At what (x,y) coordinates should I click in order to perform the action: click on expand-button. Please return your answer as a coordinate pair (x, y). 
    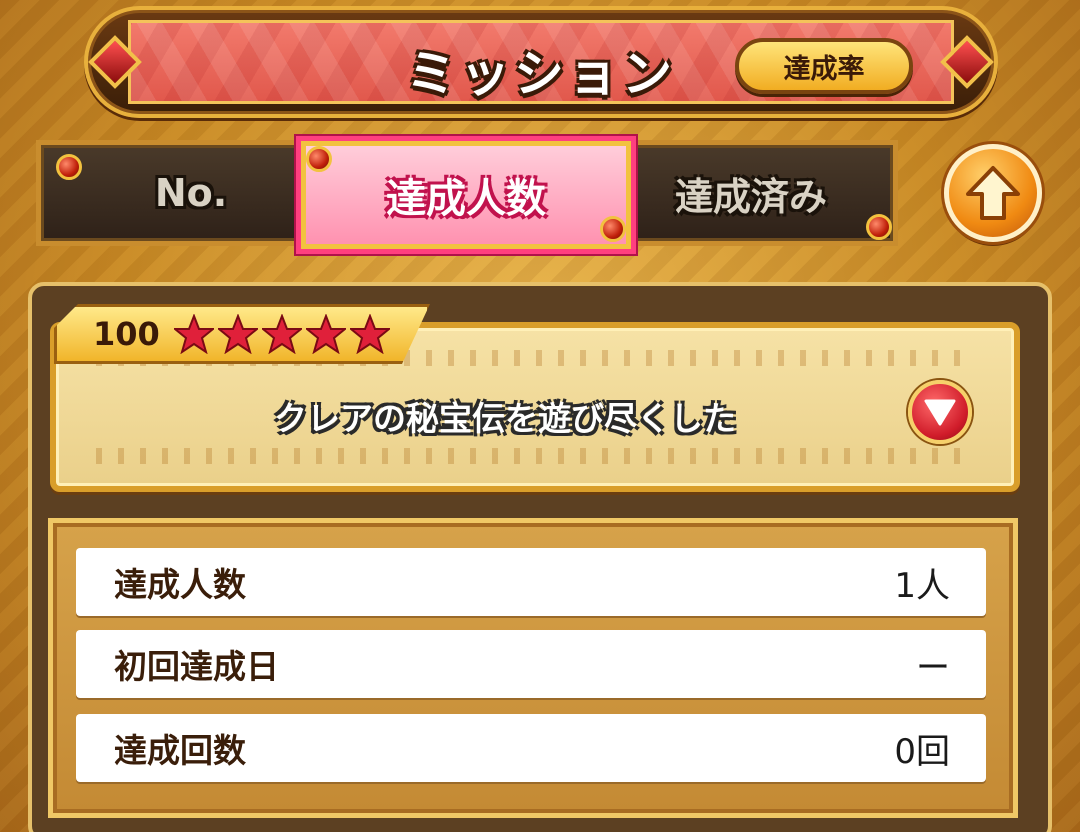
    Looking at the image, I should click on (940, 412).